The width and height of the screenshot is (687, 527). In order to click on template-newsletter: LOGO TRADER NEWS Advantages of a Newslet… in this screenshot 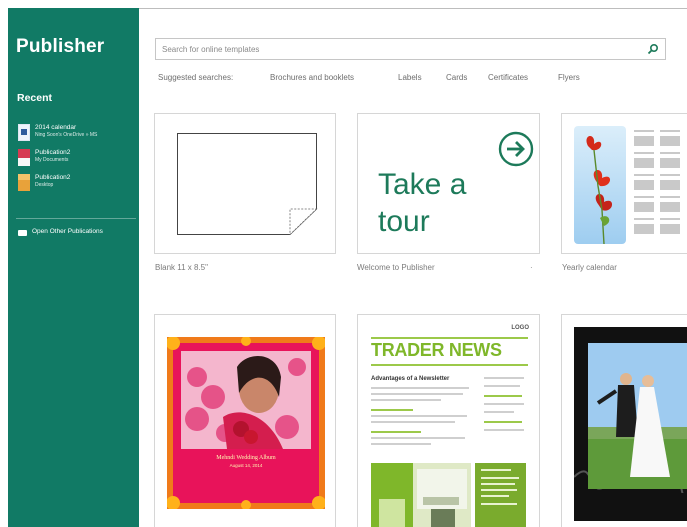, I will do `click(448, 420)`.